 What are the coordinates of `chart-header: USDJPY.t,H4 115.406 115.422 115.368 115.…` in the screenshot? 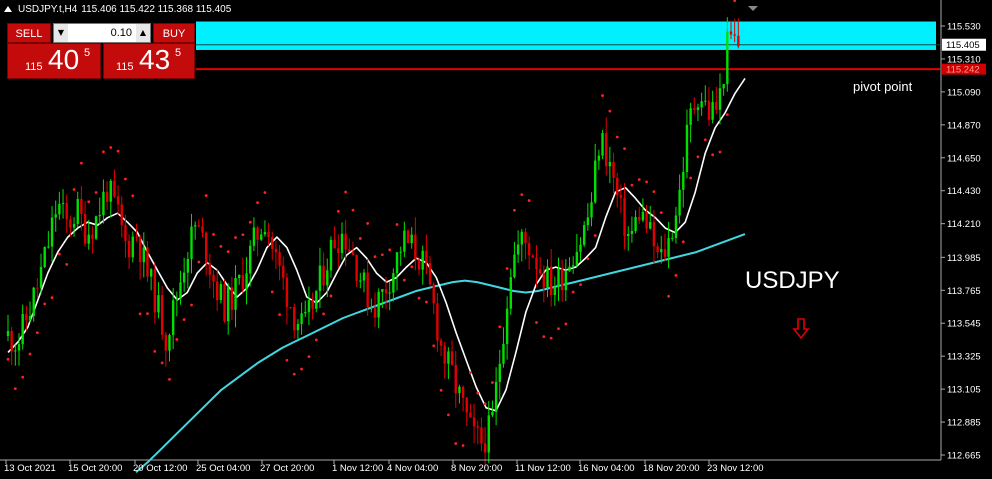 It's located at (117, 9).